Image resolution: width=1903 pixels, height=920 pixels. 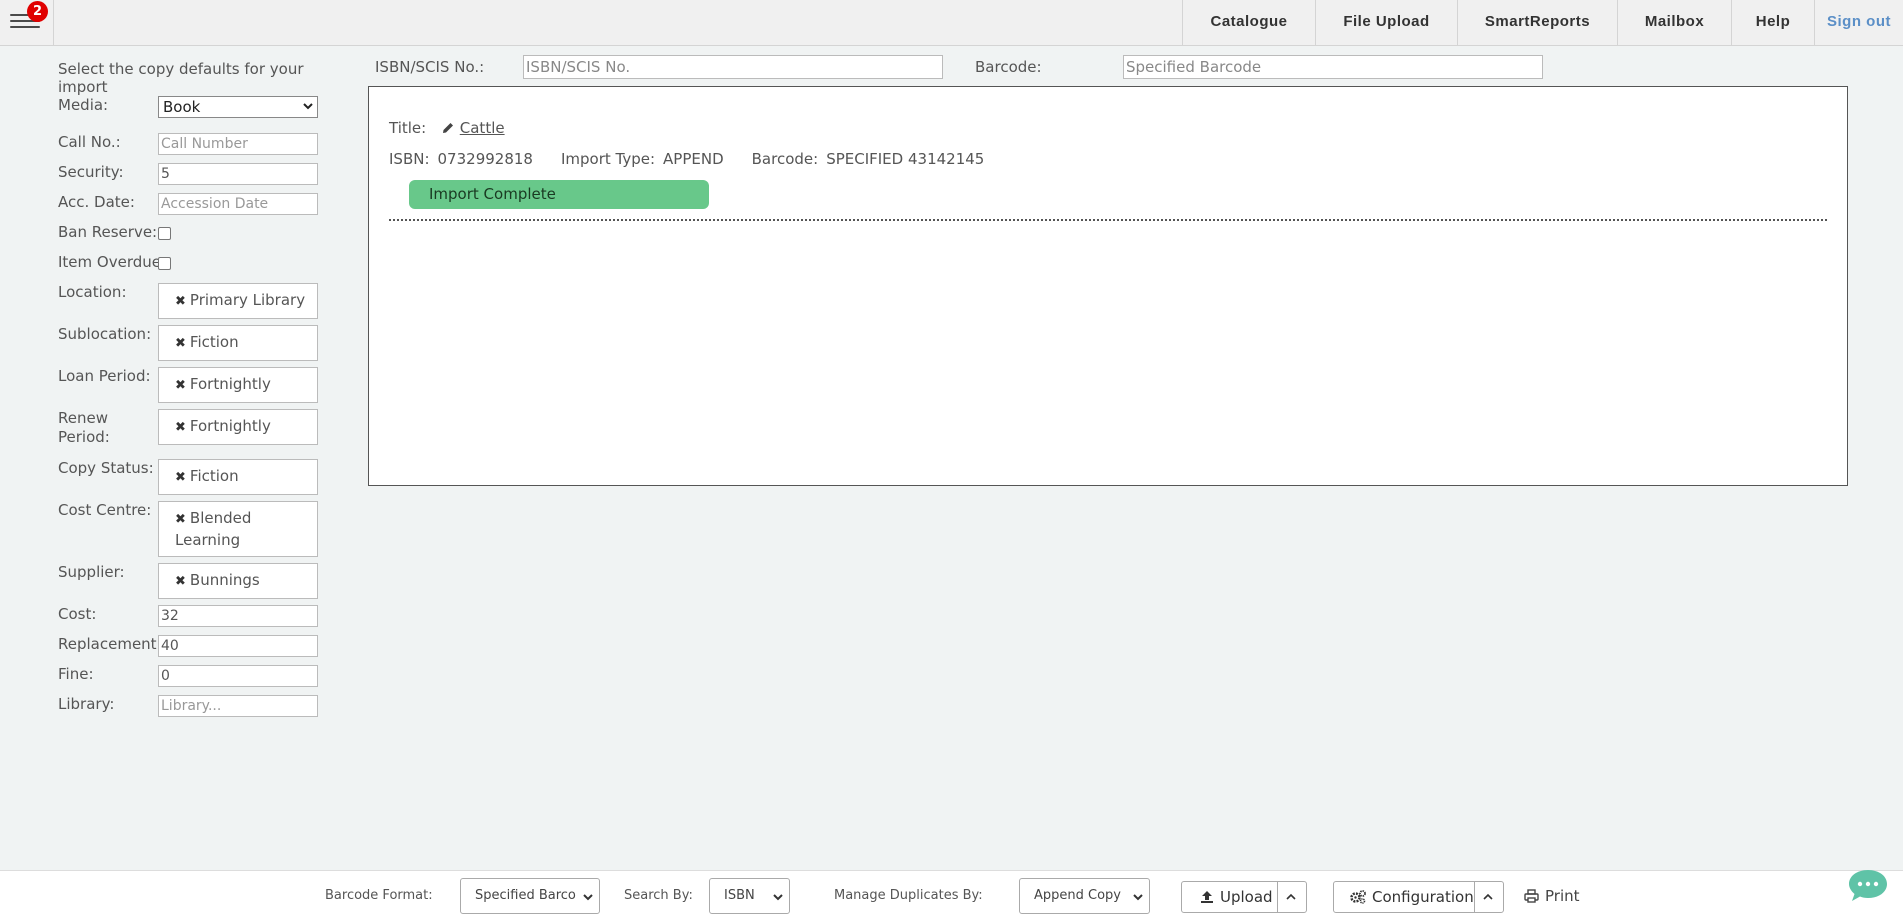 I want to click on cost-centre-tag-input: ✖ Blended Learning, so click(x=238, y=529).